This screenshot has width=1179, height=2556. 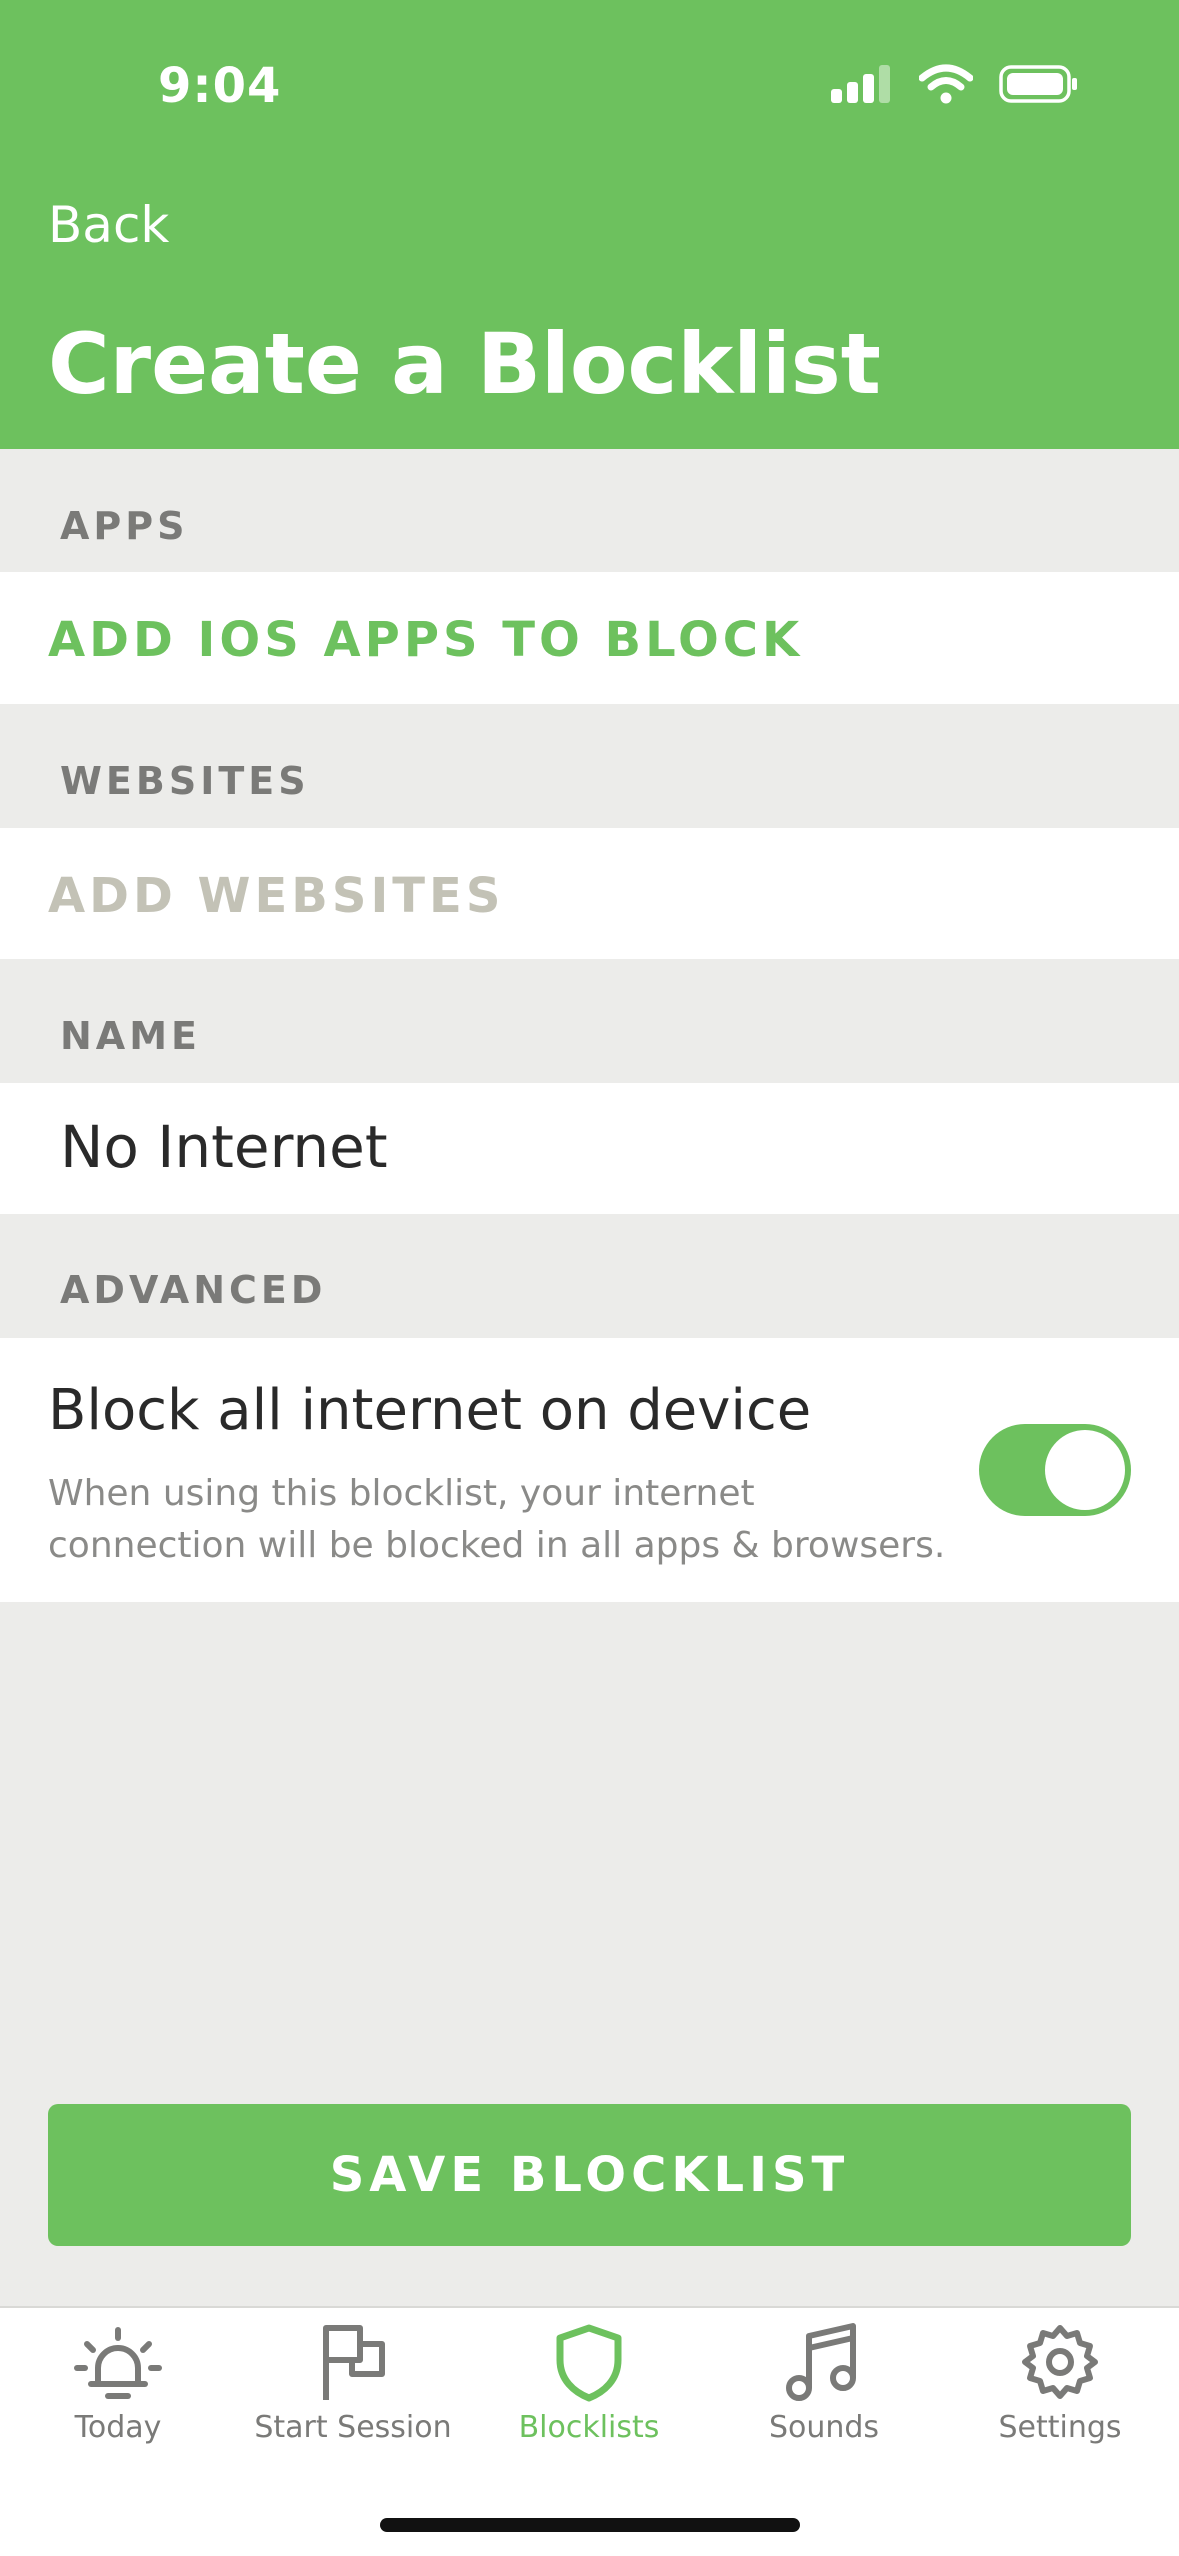 I want to click on tab-label-start-session: Start Session, so click(x=353, y=2427).